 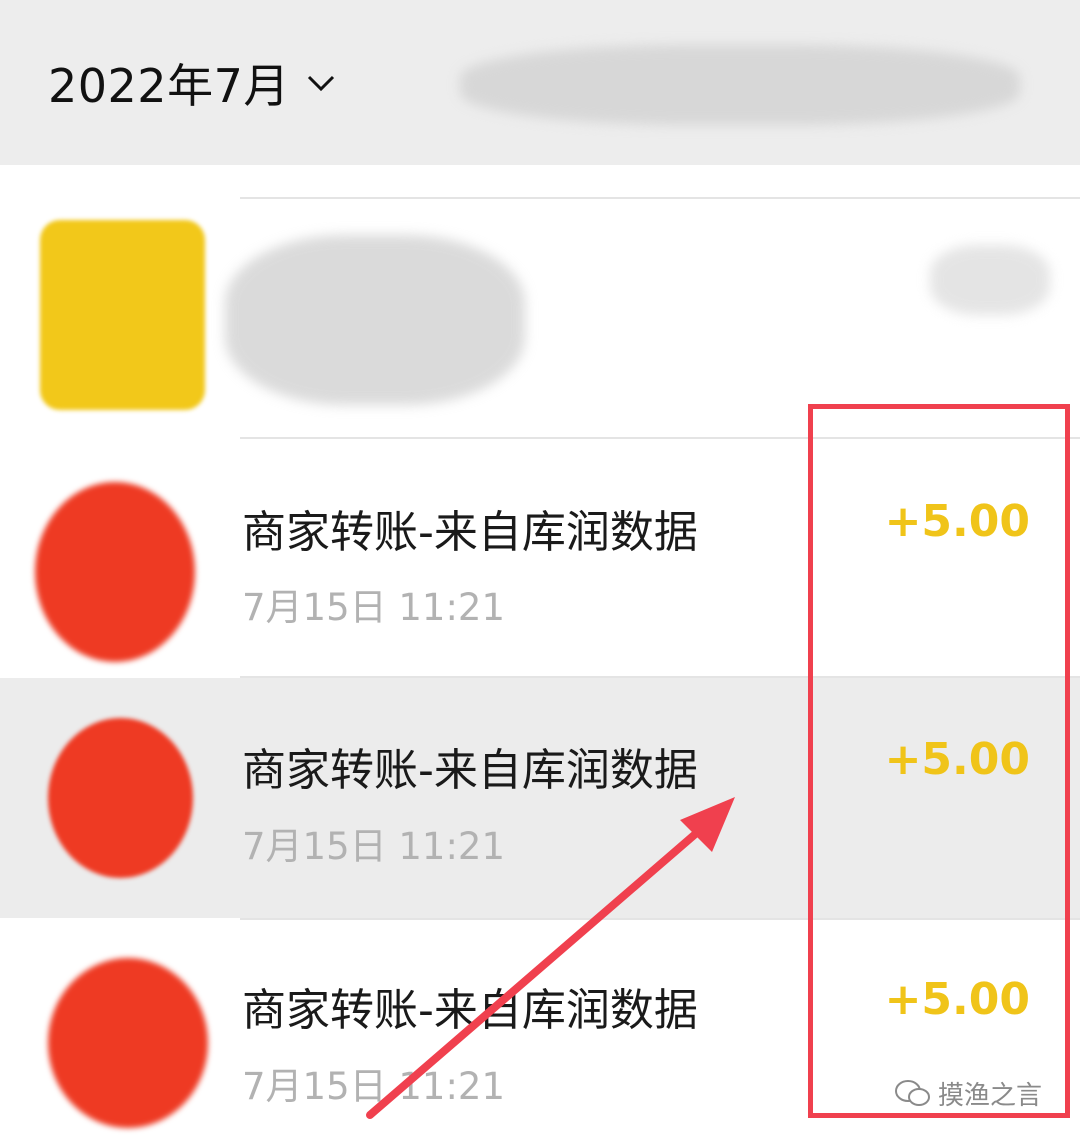 What do you see at coordinates (550, 958) in the screenshot?
I see `annotation-arrow-icon` at bounding box center [550, 958].